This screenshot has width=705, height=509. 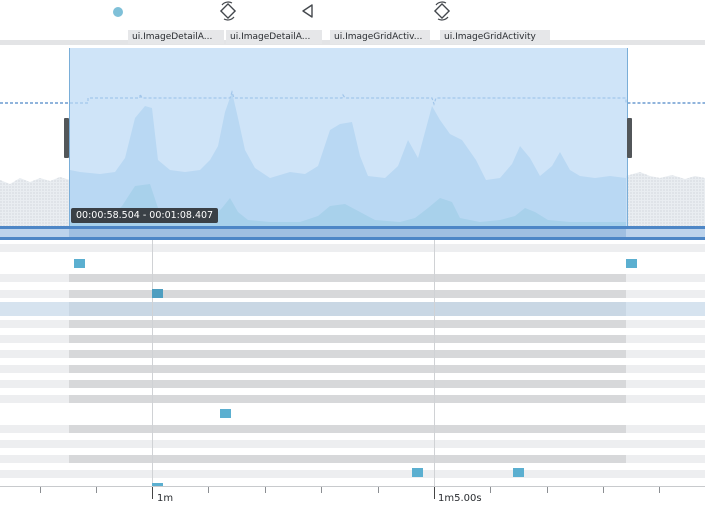 What do you see at coordinates (352, 497) in the screenshot?
I see `time-axis: 1m 1m5.00s` at bounding box center [352, 497].